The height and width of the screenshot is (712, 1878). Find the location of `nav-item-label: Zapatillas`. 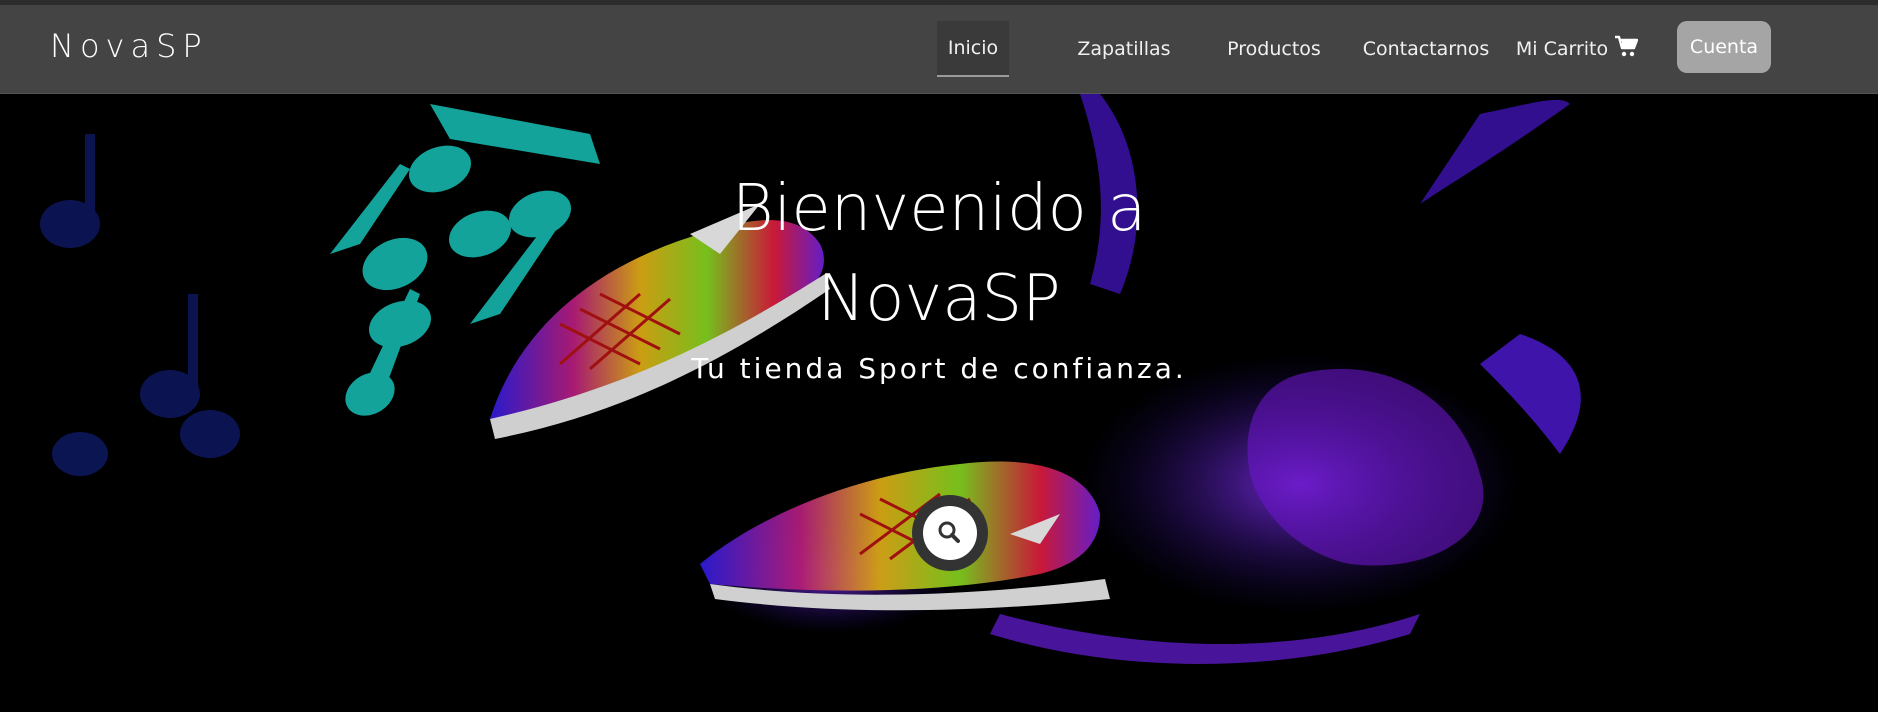

nav-item-label: Zapatillas is located at coordinates (1124, 49).